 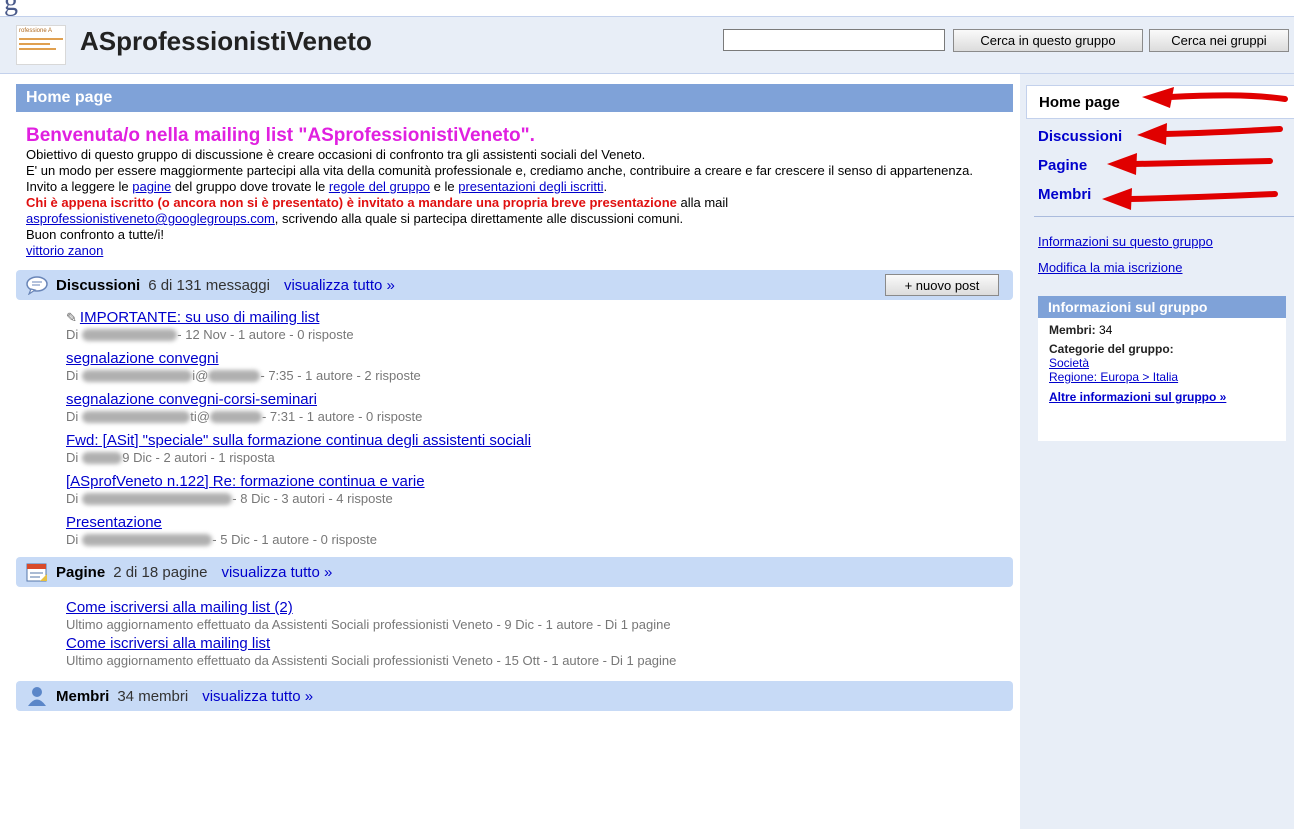 I want to click on nav-divider, so click(x=1164, y=216).